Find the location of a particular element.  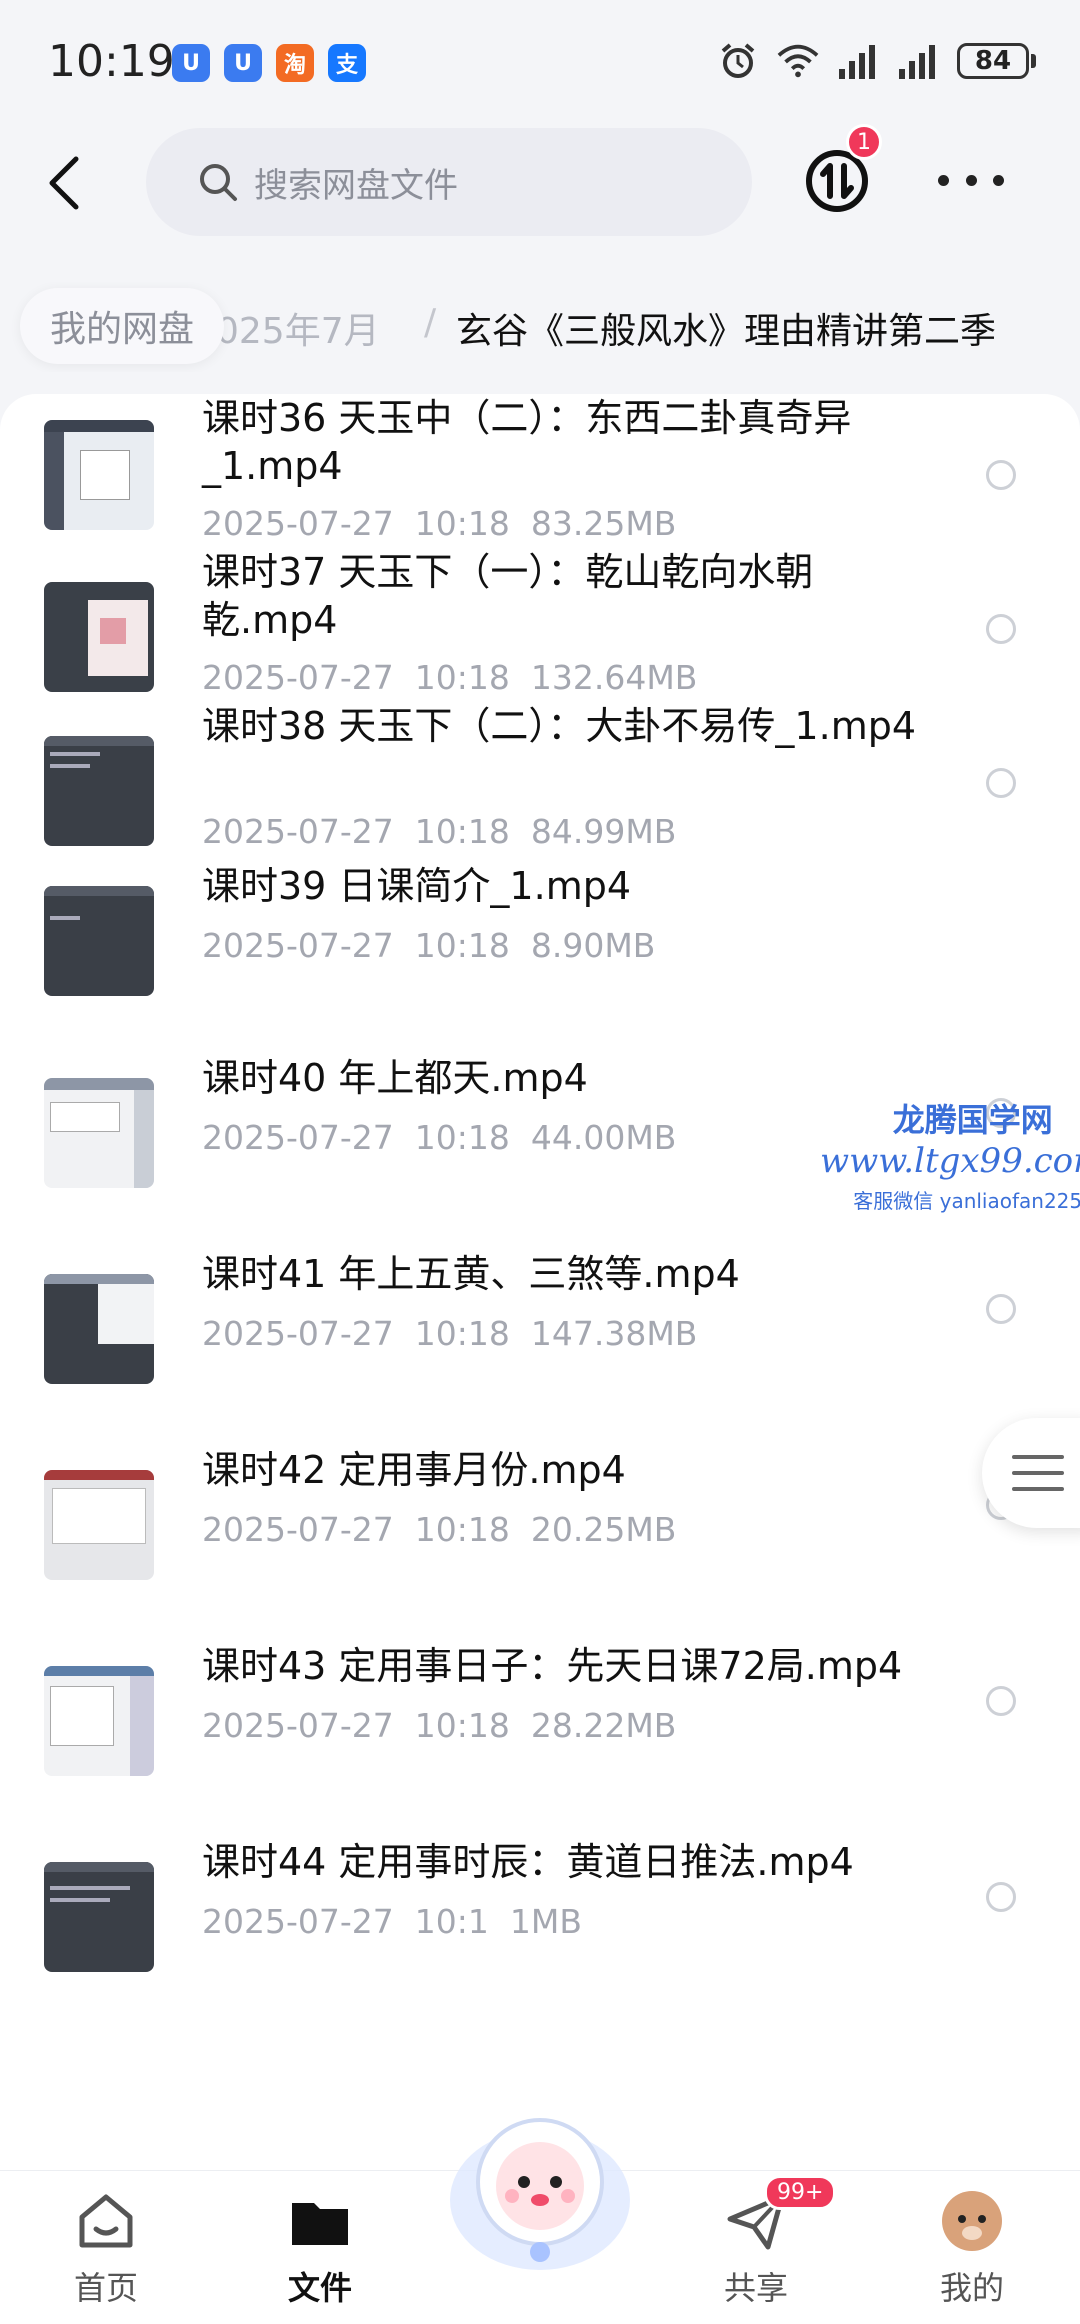

mascot-icon is located at coordinates (540, 2194).